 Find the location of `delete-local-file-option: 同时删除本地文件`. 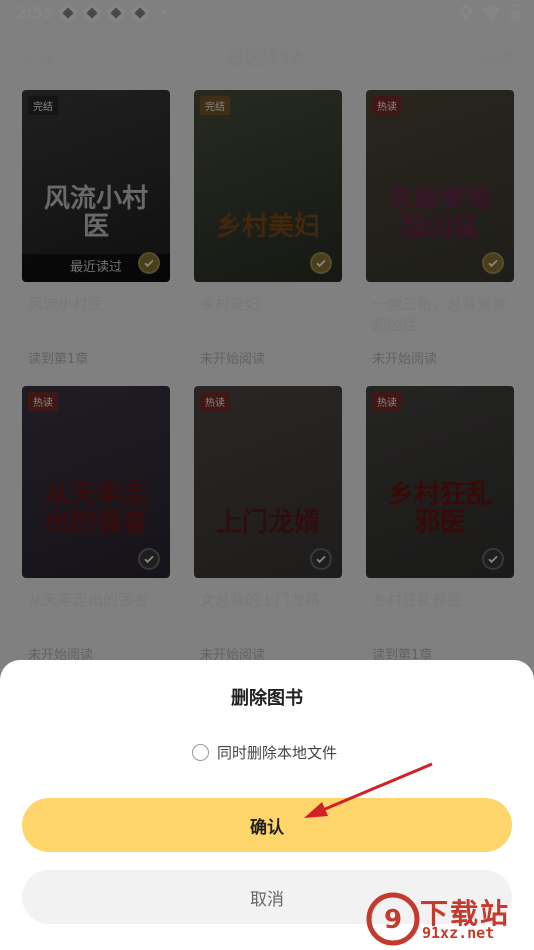

delete-local-file-option: 同时删除本地文件 is located at coordinates (264, 752).